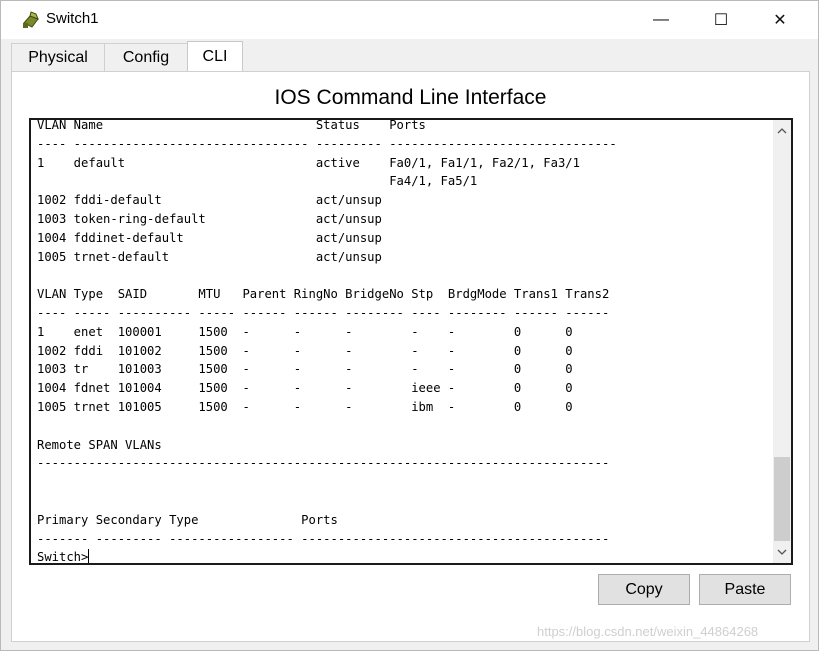 The width and height of the screenshot is (819, 651). What do you see at coordinates (305, 406) in the screenshot?
I see `terminal-line: 1005 trnet 101005 1500 - - - ibm - 0 0` at bounding box center [305, 406].